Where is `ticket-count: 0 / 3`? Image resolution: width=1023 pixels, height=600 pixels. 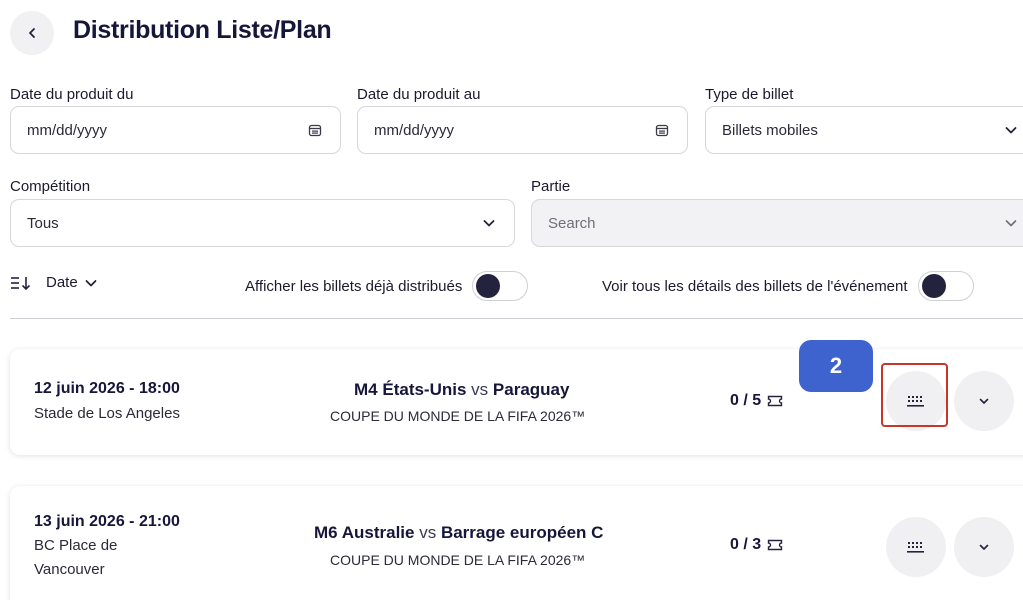 ticket-count: 0 / 3 is located at coordinates (756, 545).